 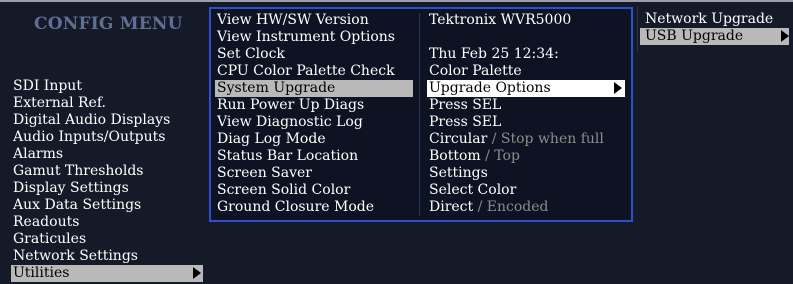 I want to click on left-menu-item: Gamut Thresholds, so click(x=107, y=171).